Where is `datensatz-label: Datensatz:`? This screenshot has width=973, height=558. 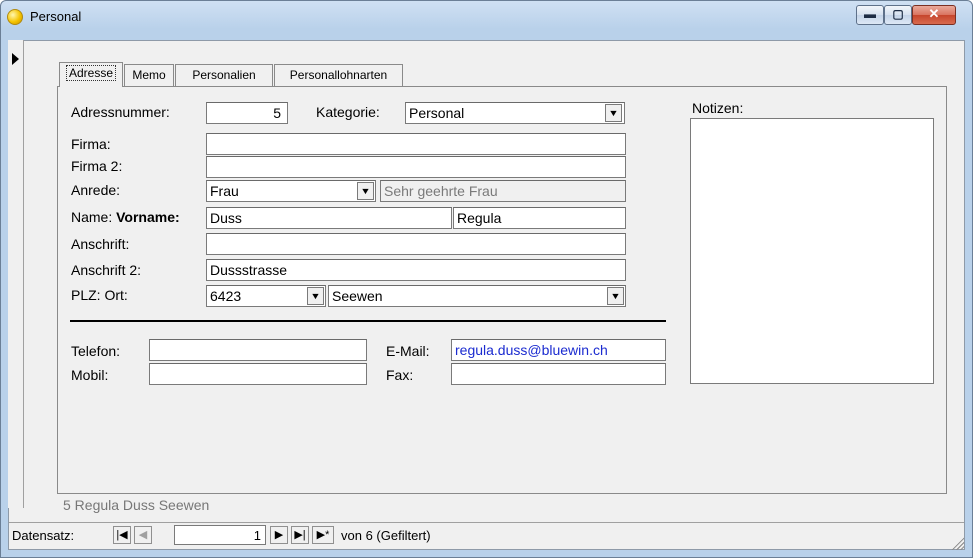
datensatz-label: Datensatz: is located at coordinates (43, 535).